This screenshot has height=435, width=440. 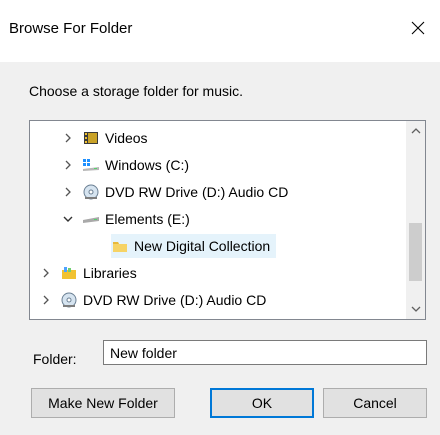 What do you see at coordinates (136, 91) in the screenshot?
I see `instruction-text: Choose a storage folder for music.` at bounding box center [136, 91].